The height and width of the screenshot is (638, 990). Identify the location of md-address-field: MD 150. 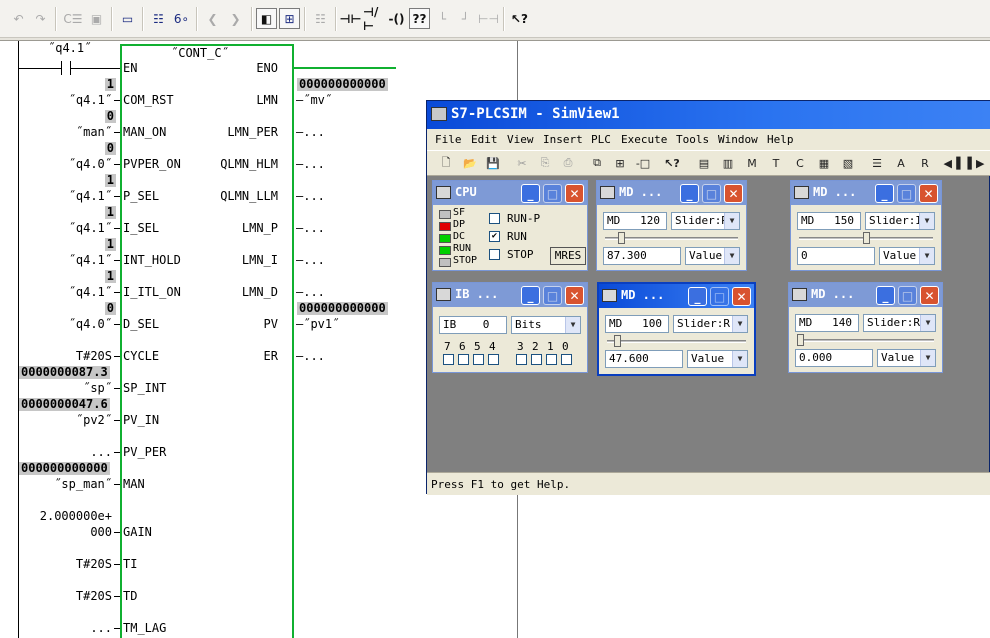
(829, 221).